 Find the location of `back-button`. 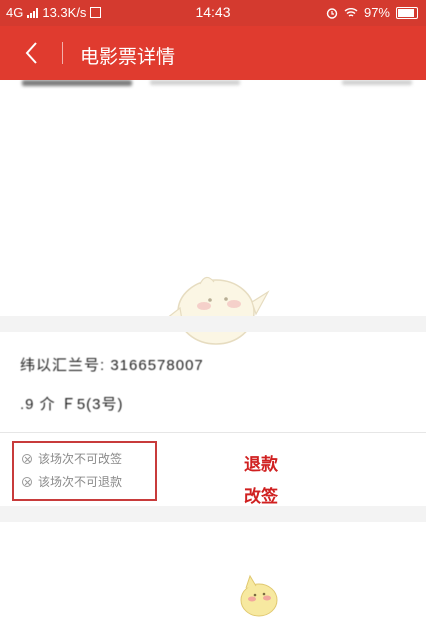

back-button is located at coordinates (31, 53).